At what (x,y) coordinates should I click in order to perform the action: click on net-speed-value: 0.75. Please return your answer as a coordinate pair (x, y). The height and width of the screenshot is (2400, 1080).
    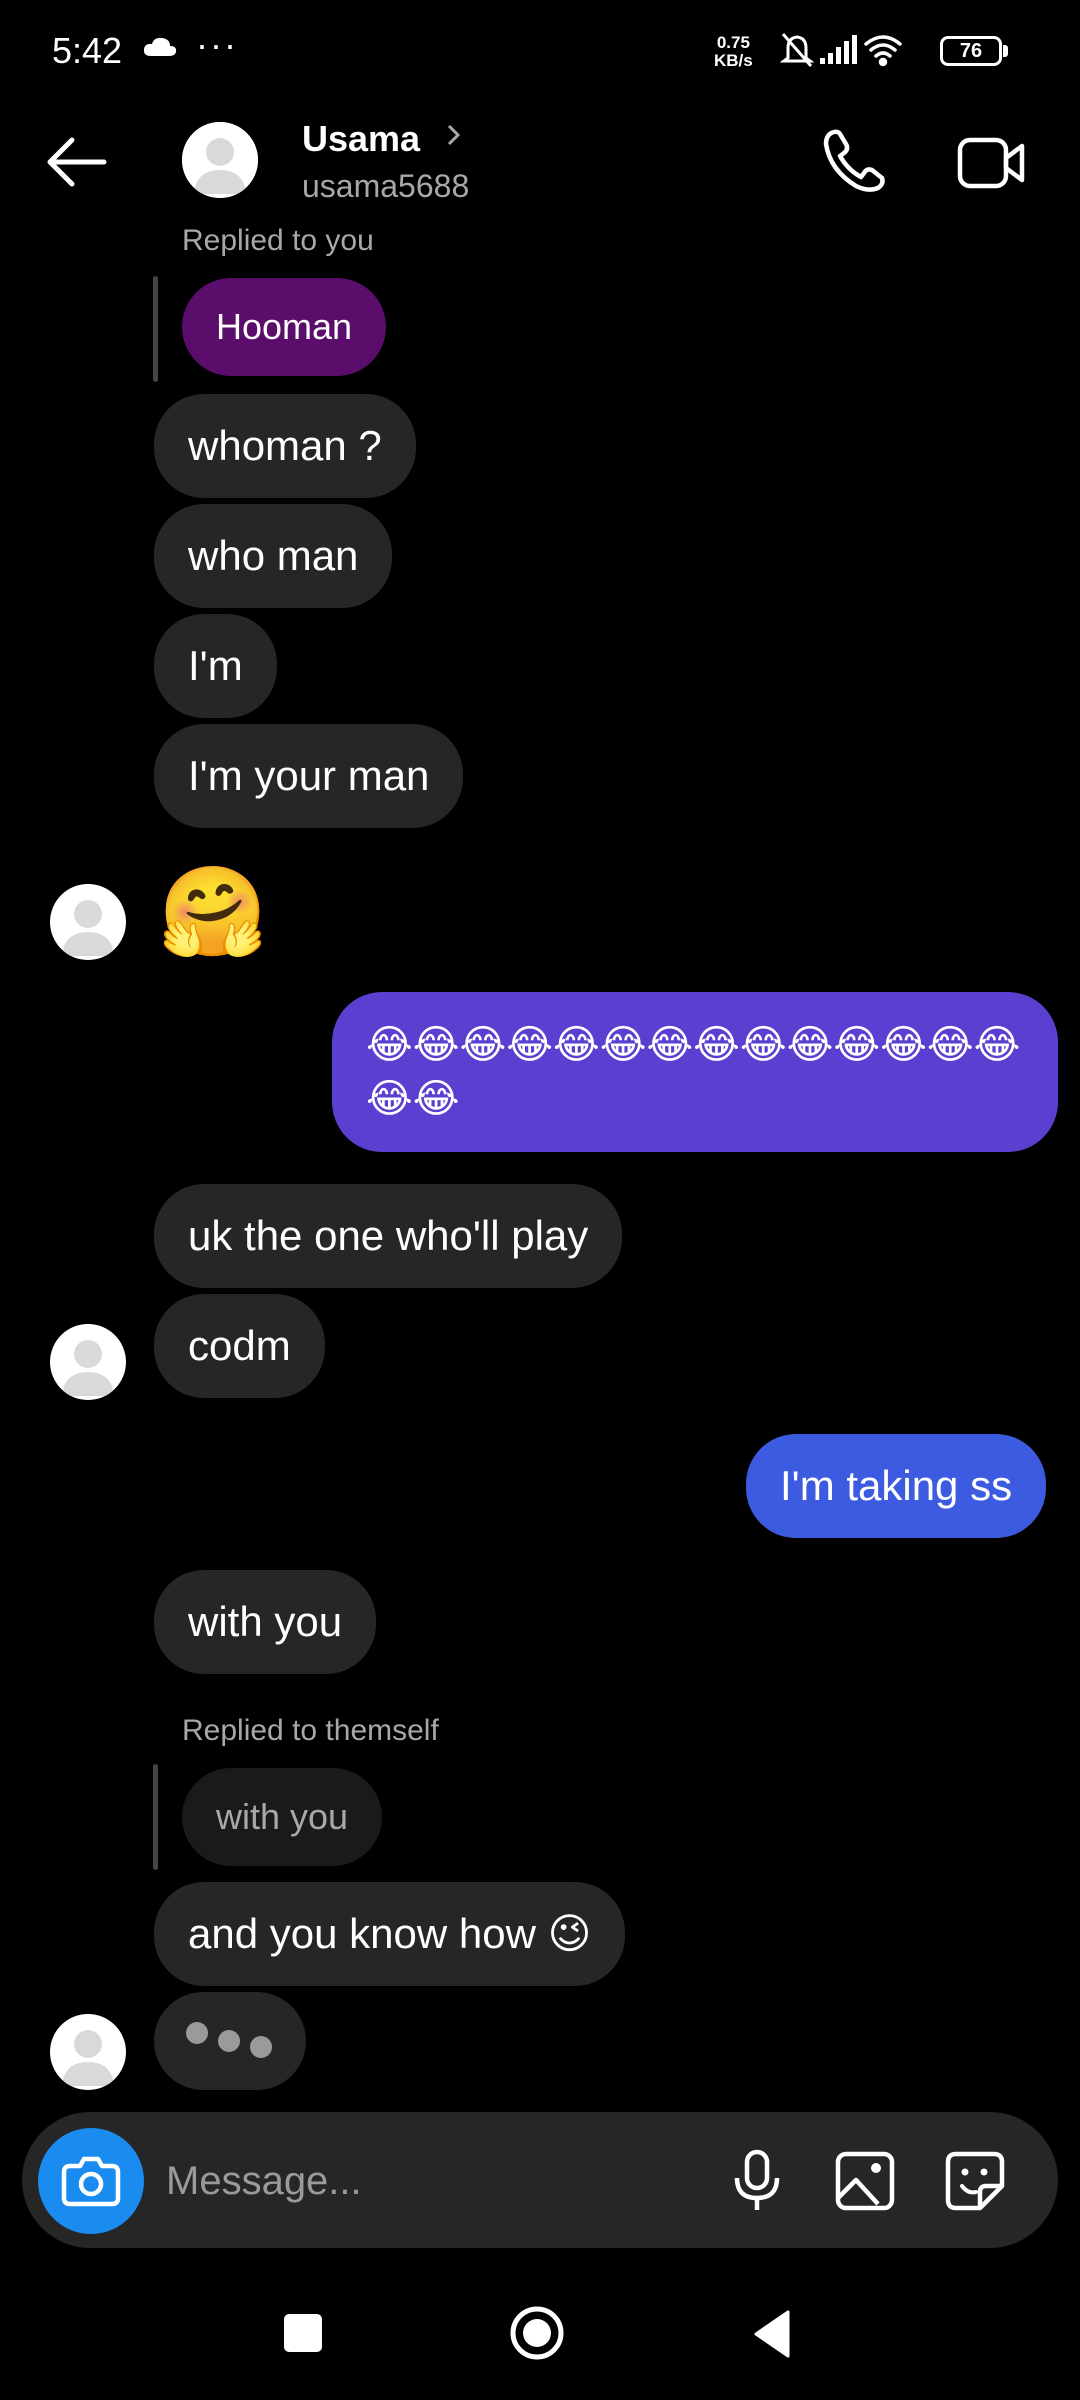
    Looking at the image, I should click on (733, 42).